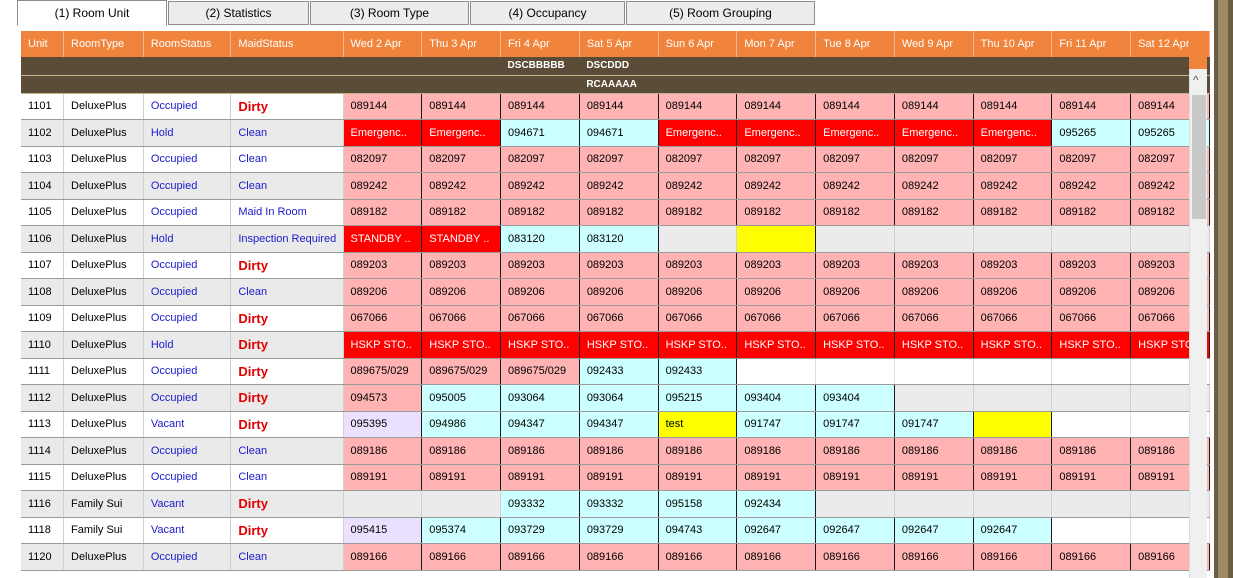  I want to click on booking-cell: 094347, so click(540, 424).